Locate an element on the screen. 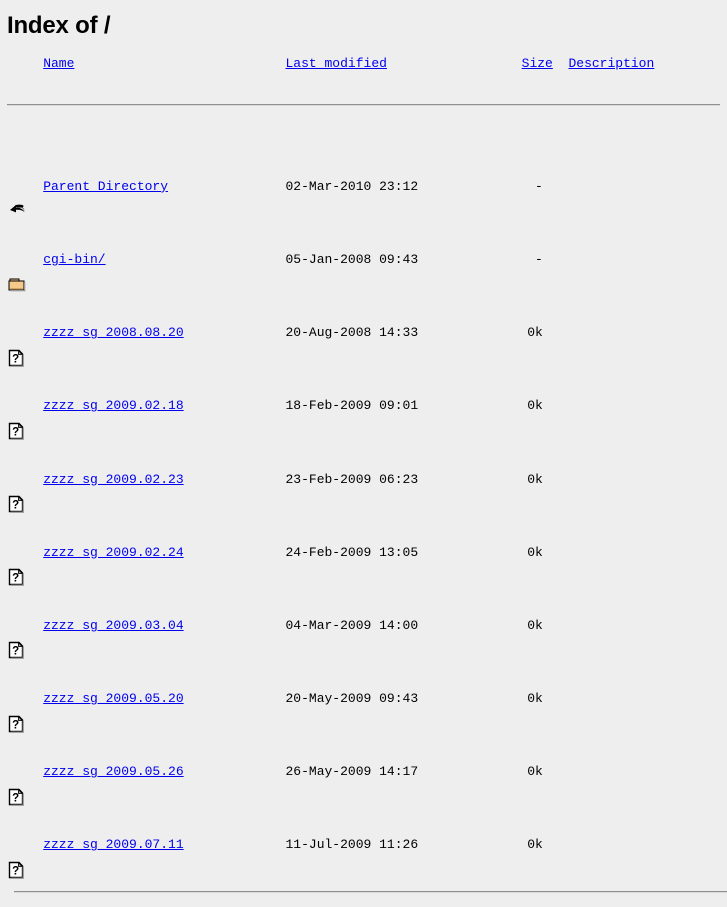 This screenshot has width=727, height=907. file-link: Parent Directory is located at coordinates (105, 186).